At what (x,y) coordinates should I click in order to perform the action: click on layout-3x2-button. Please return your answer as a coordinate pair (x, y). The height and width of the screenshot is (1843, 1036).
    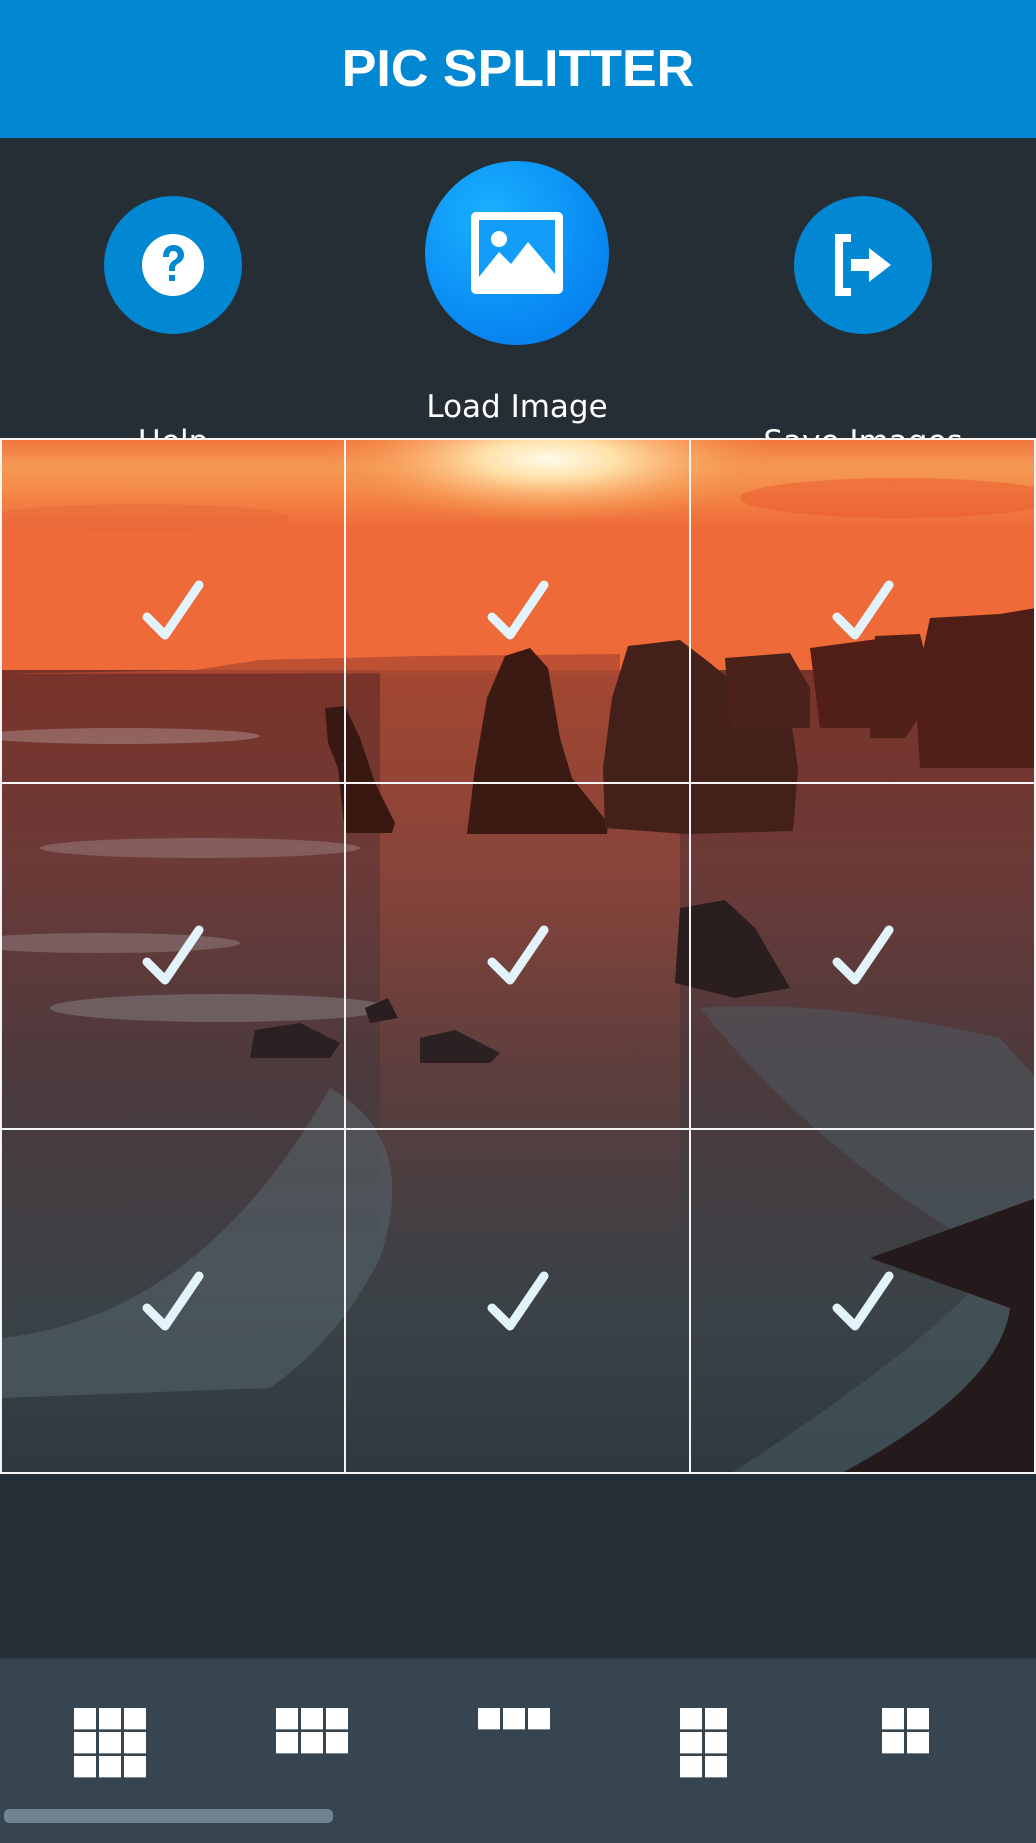
    Looking at the image, I should click on (312, 1730).